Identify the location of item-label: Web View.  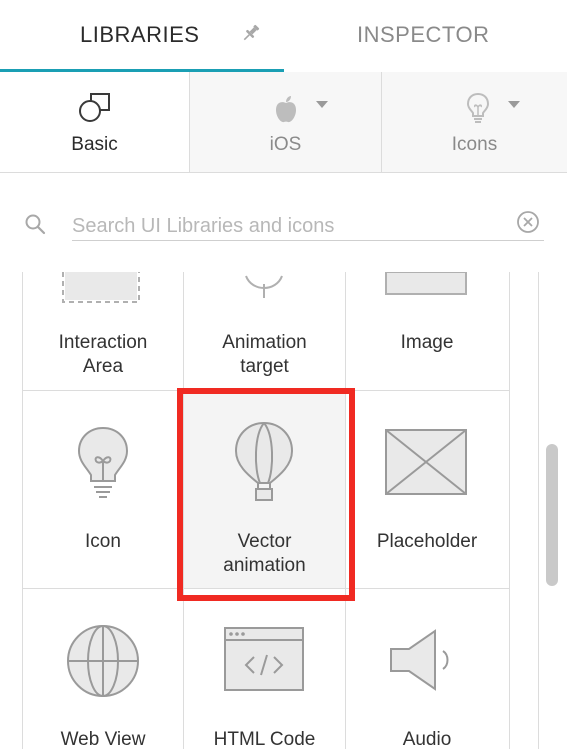
(103, 739).